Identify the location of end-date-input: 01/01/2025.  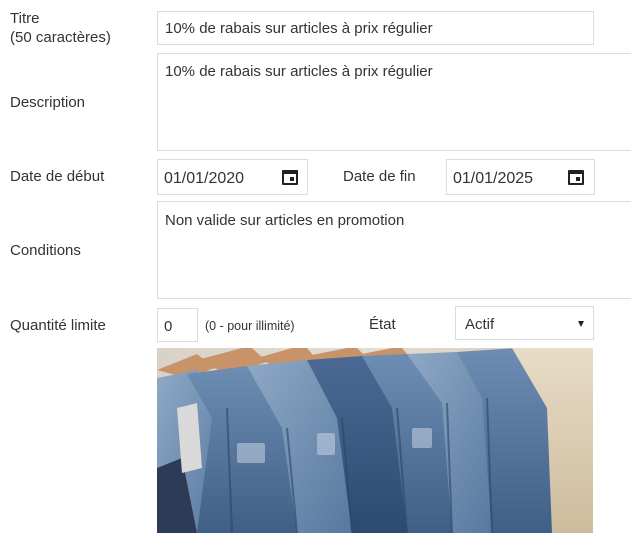
(520, 177).